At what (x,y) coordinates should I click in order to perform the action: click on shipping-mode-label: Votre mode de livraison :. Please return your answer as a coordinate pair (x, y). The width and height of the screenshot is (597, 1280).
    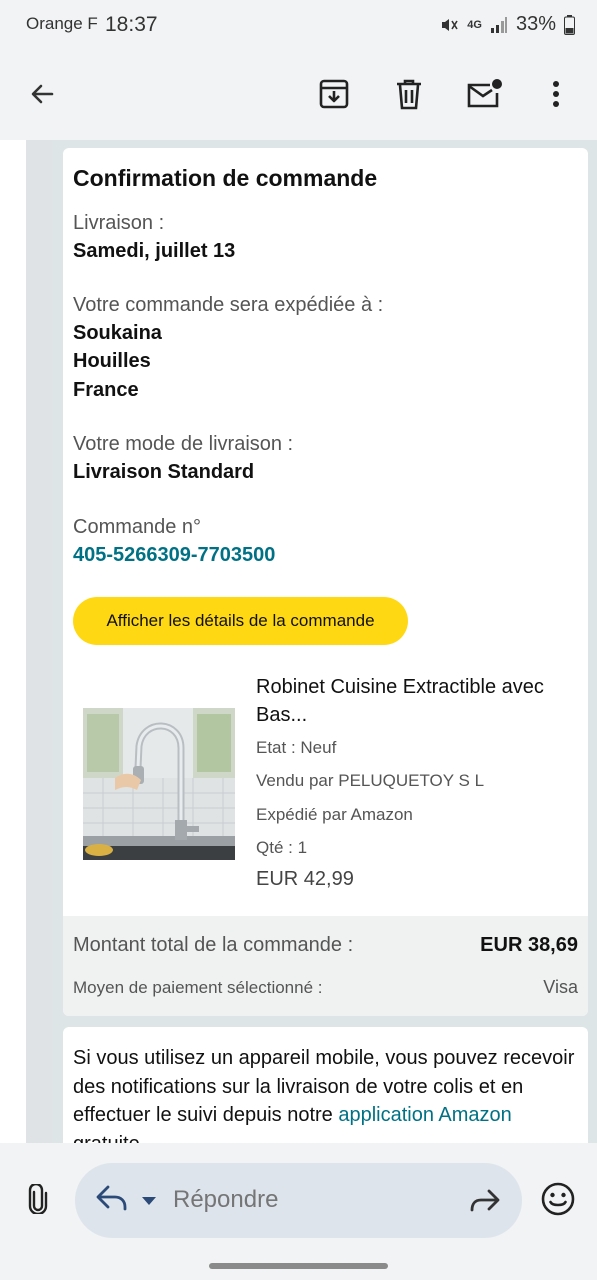
    Looking at the image, I should click on (183, 444).